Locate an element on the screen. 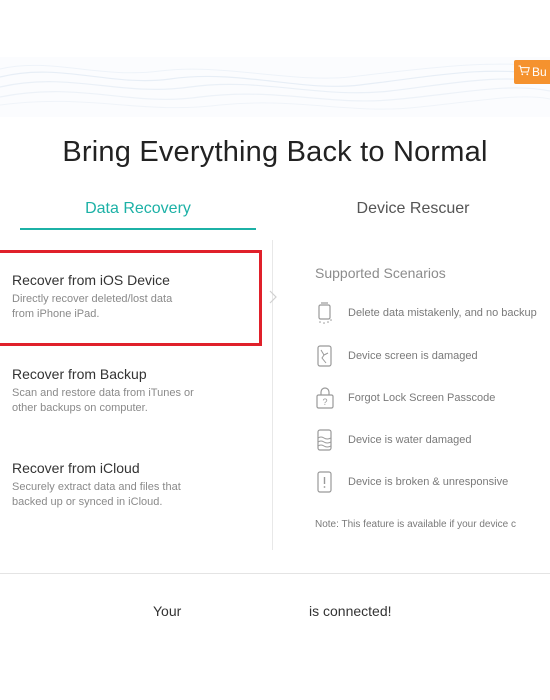 Image resolution: width=550 pixels, height=700 pixels. scenario-label: Device screen is damaged is located at coordinates (413, 356).